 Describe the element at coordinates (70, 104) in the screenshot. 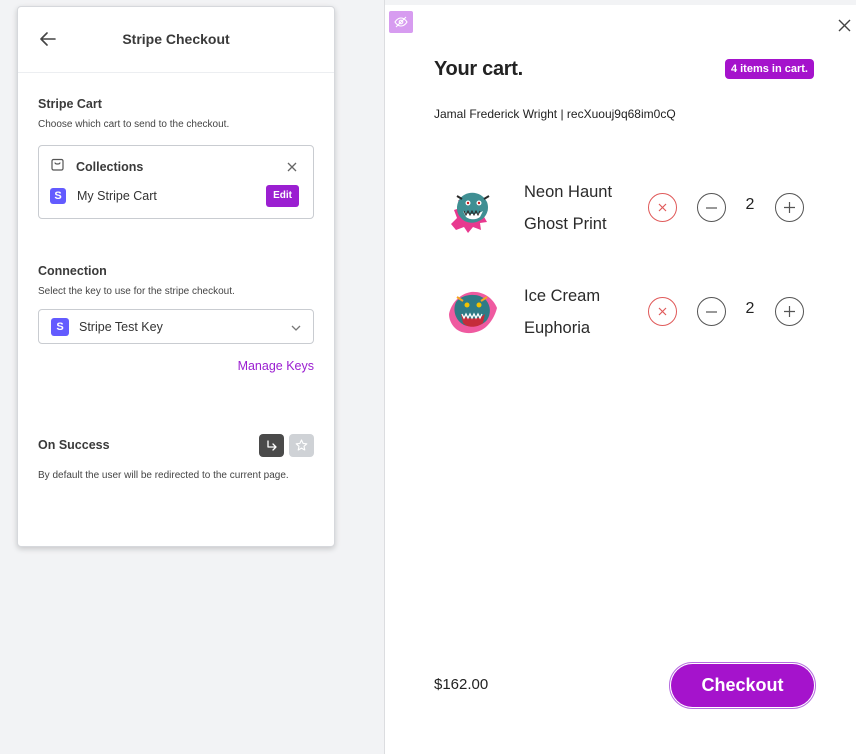

I see `stripe-cart-title: Stripe Cart` at that location.